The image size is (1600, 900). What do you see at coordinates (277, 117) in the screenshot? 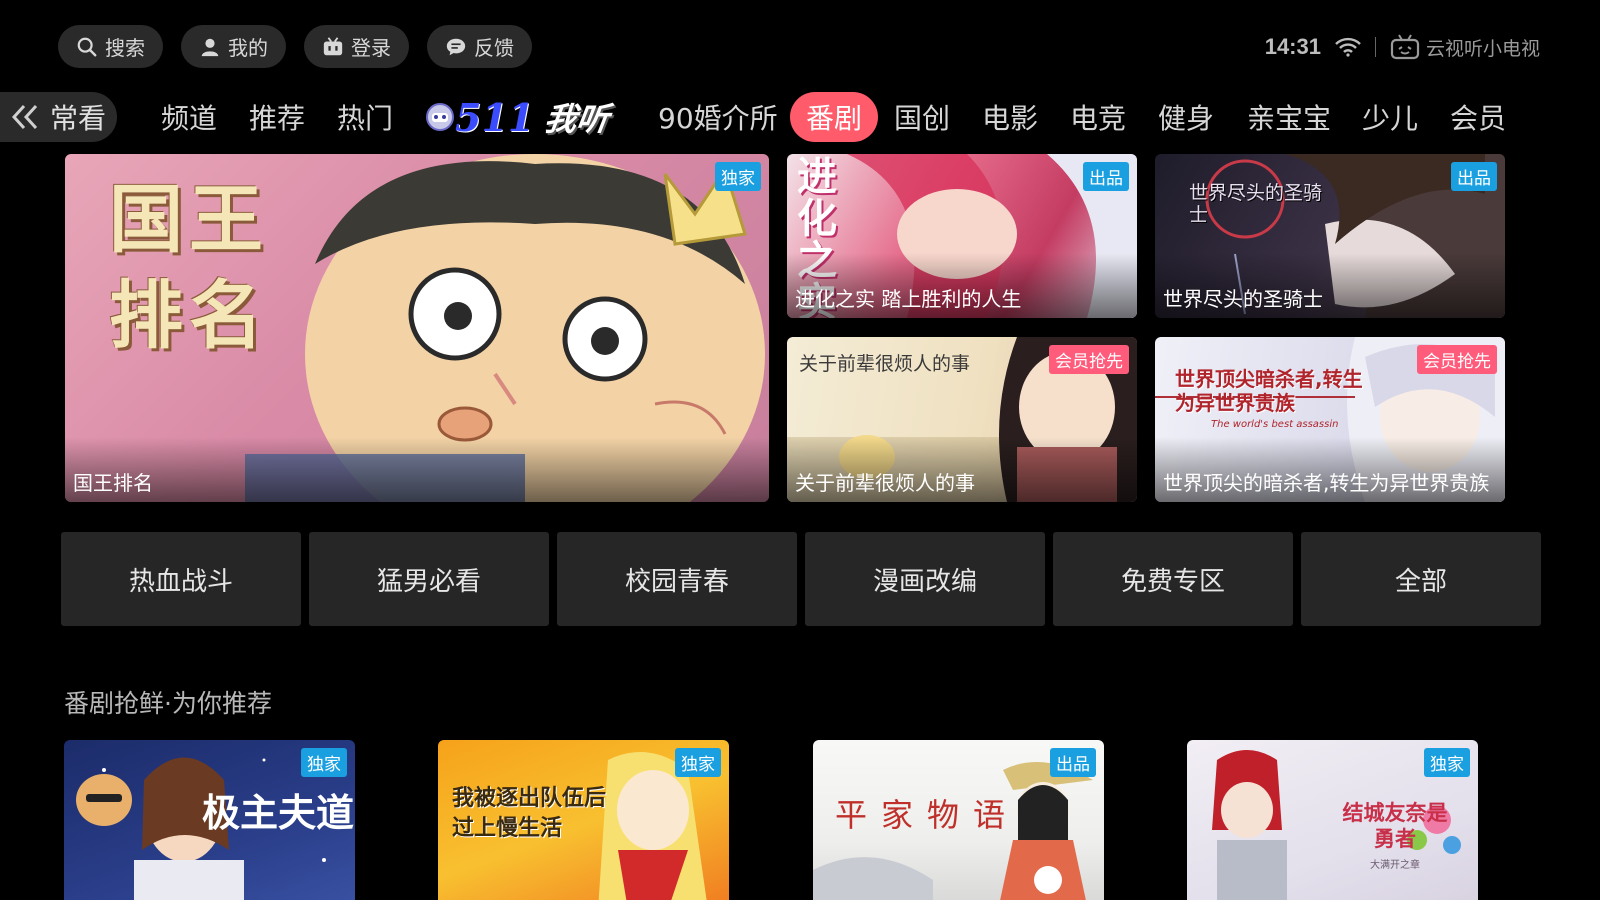
I see `tab-recommend: 推荐` at bounding box center [277, 117].